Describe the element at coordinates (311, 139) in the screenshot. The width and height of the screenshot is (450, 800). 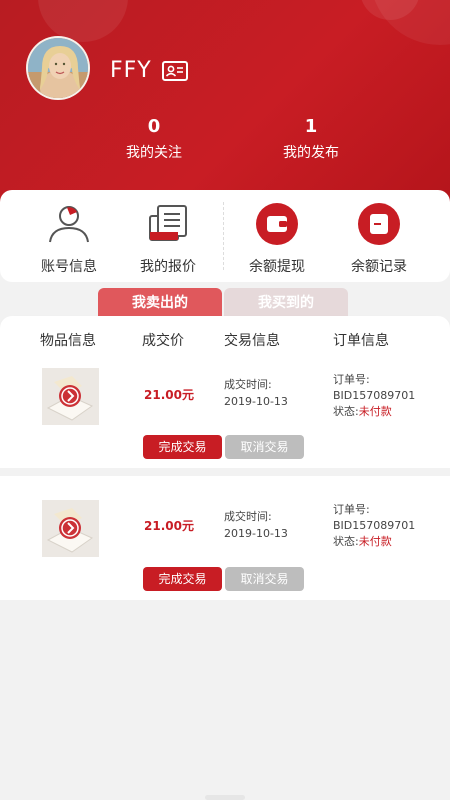
I see `stat-published: 1 我的发布` at that location.